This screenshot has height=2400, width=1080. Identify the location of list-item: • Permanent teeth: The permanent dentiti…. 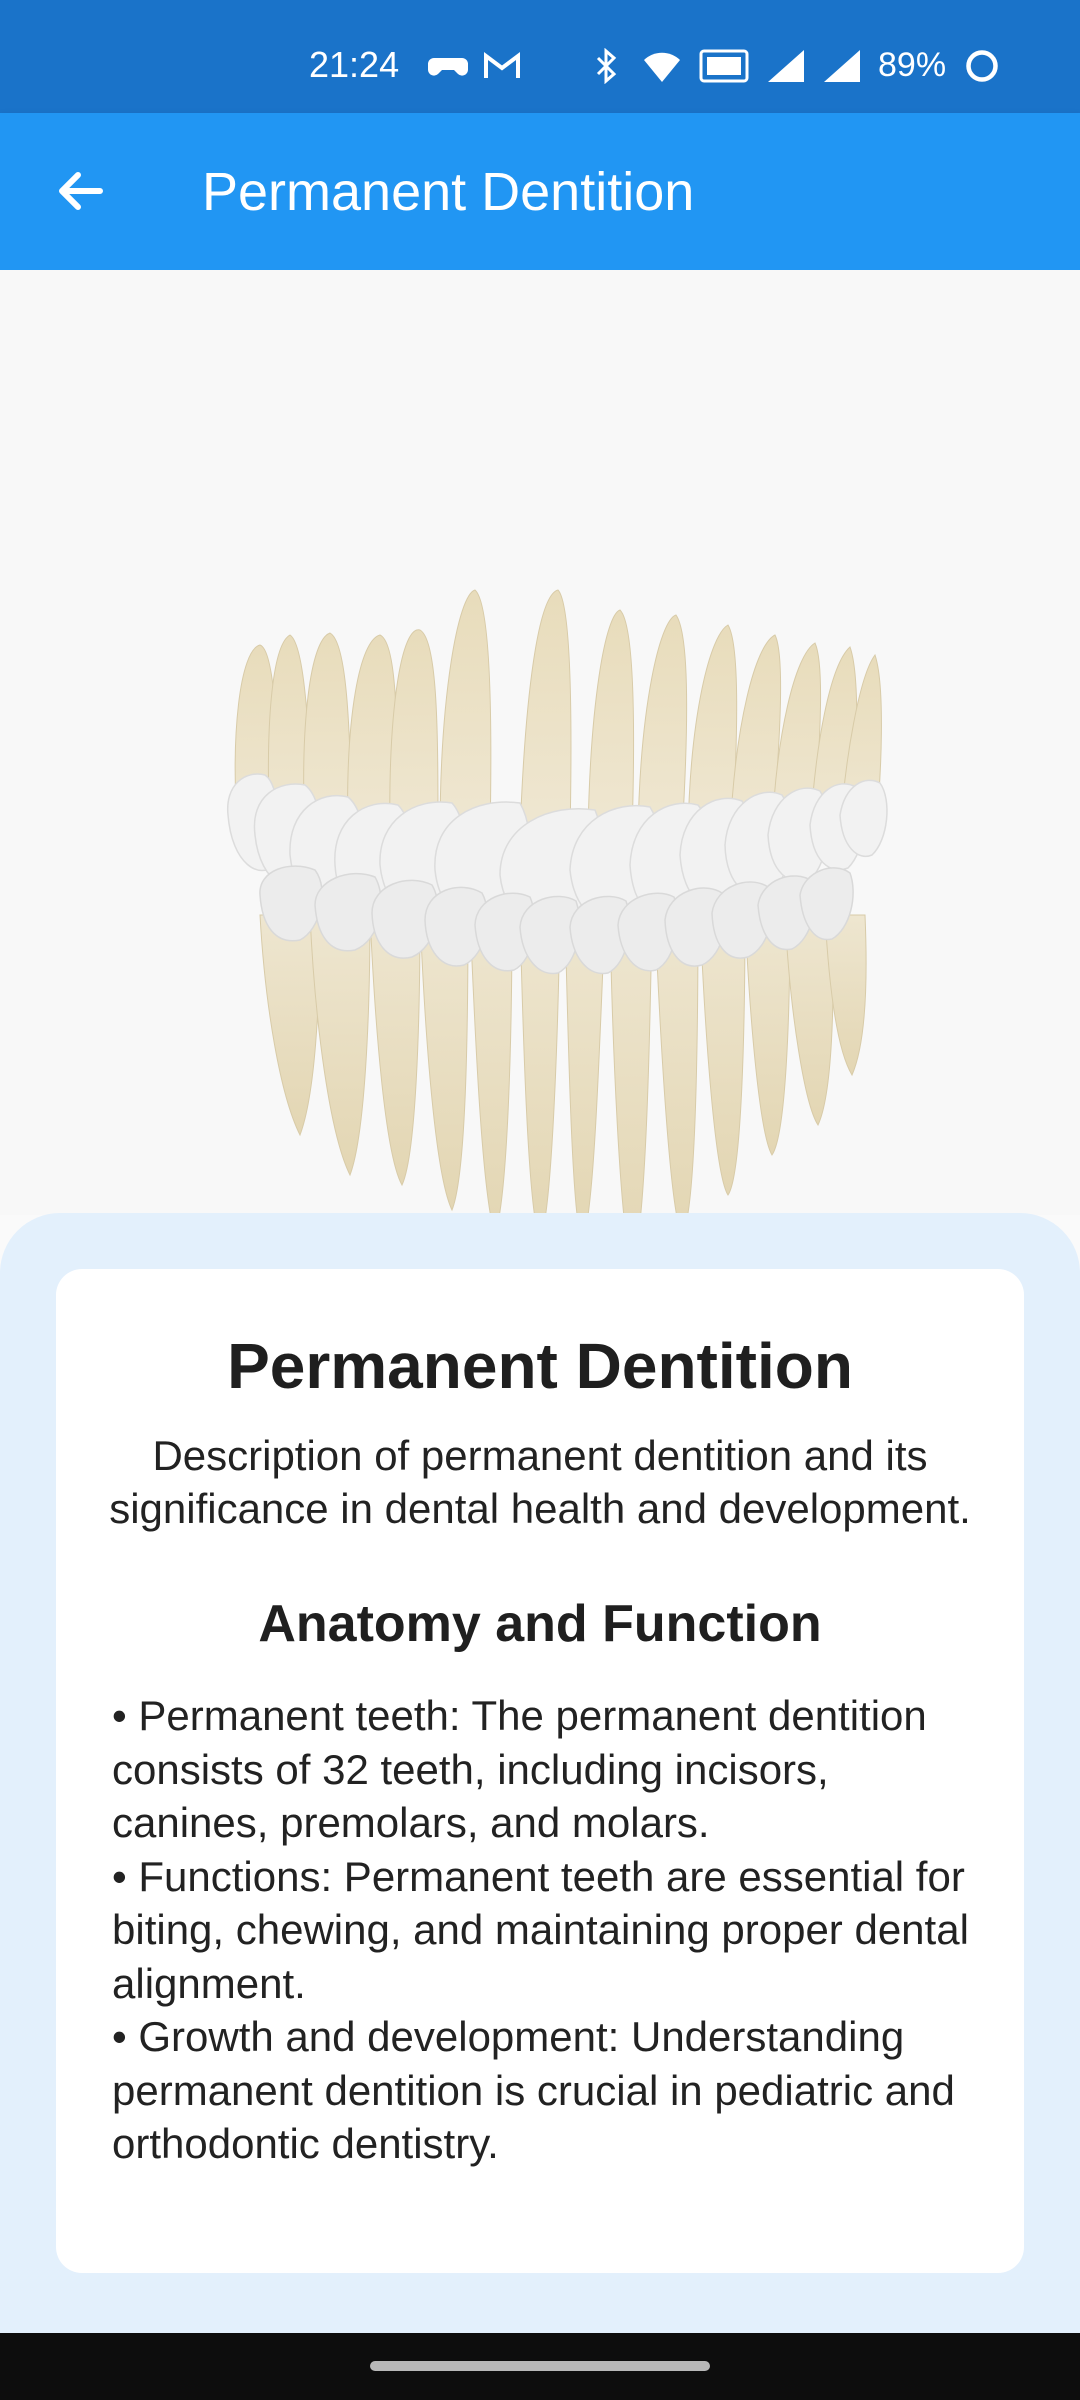
(519, 1769).